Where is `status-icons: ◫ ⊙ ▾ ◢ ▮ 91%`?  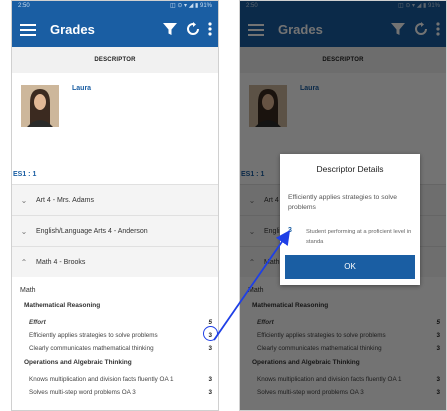
status-icons: ◫ ⊙ ▾ ◢ ▮ 91% is located at coordinates (191, 6).